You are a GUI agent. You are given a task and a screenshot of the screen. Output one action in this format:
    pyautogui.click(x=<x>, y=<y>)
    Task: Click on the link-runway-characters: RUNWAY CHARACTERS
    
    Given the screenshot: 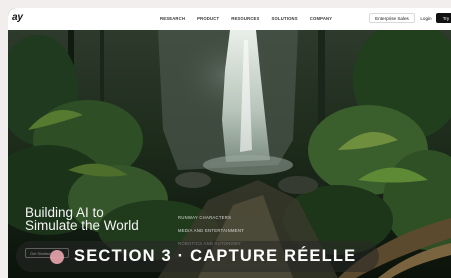 What is the action you would take?
    pyautogui.click(x=211, y=221)
    